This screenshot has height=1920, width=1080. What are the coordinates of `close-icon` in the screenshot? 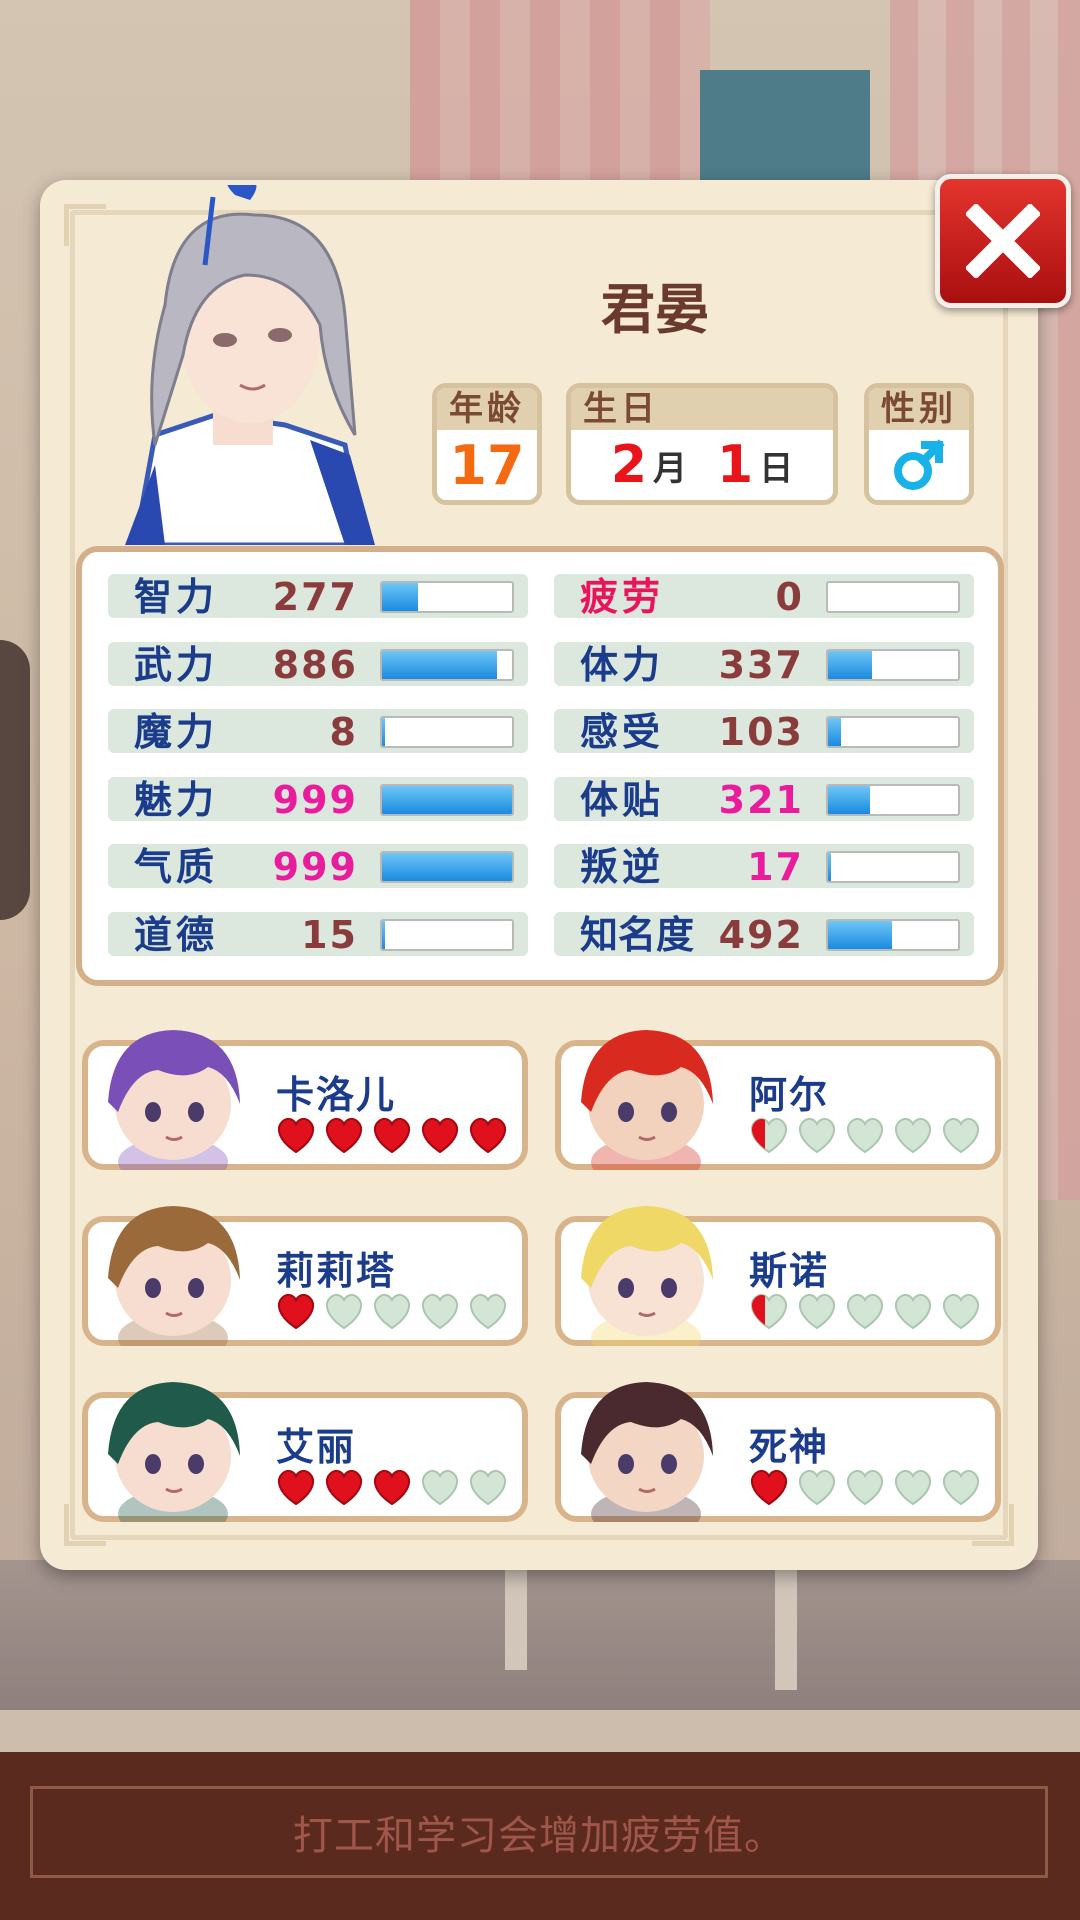 It's located at (1003, 241).